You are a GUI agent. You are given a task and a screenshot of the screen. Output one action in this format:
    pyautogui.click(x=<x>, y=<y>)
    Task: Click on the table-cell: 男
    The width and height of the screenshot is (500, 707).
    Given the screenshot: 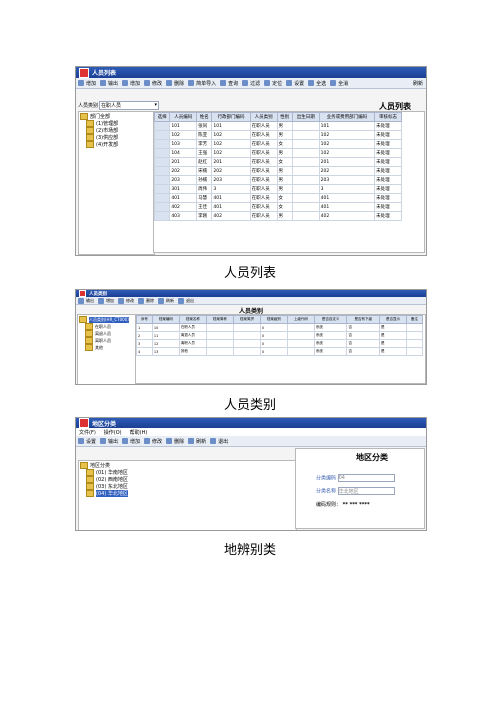 What is the action you would take?
    pyautogui.click(x=284, y=189)
    